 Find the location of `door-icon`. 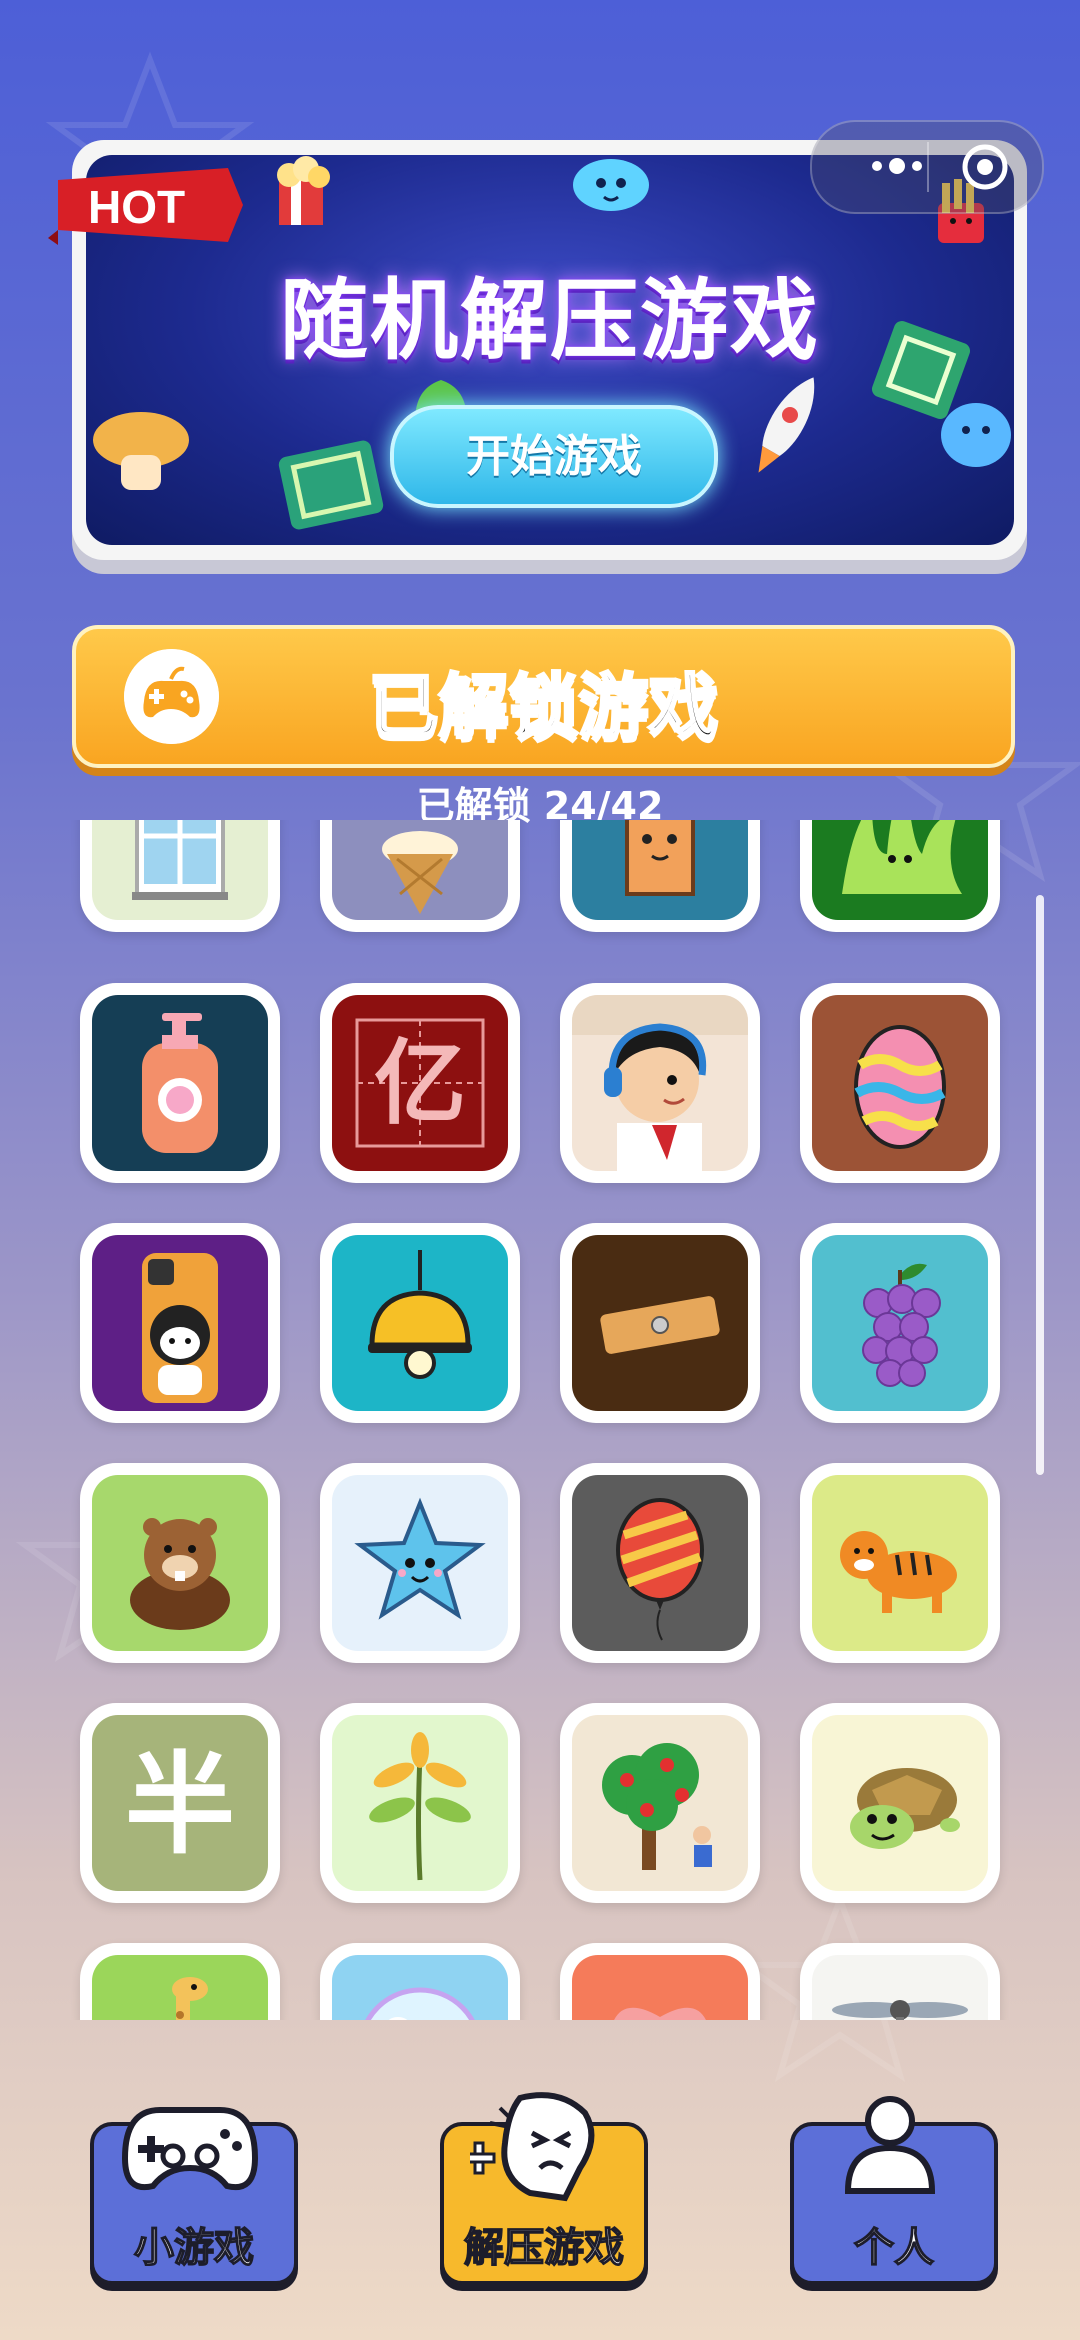

door-icon is located at coordinates (660, 858).